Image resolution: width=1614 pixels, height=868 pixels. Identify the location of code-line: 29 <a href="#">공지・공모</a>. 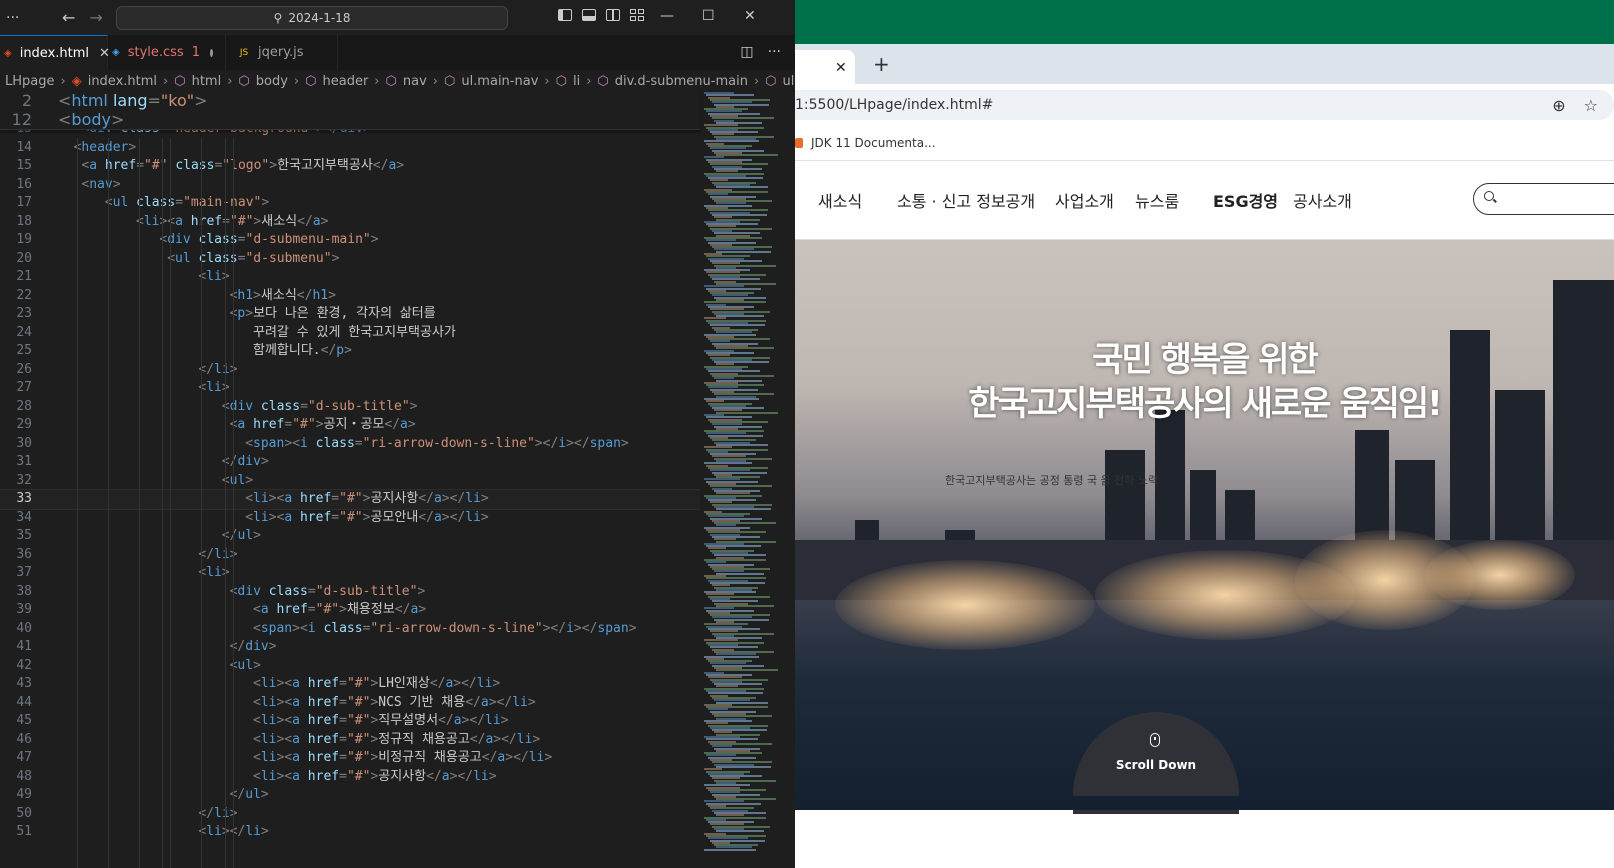
(350, 425).